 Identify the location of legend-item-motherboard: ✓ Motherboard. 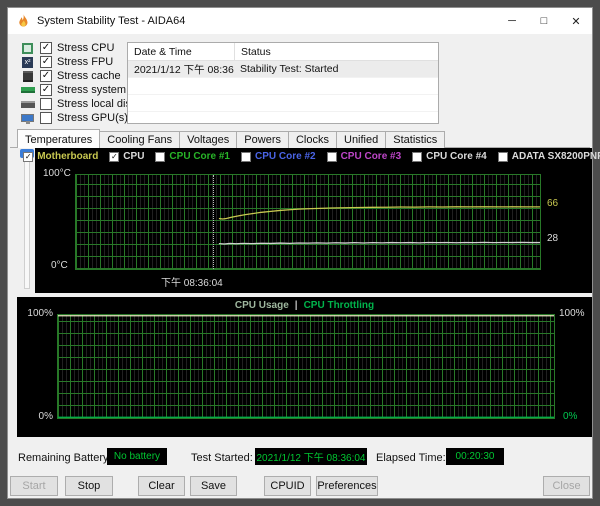
(60, 156).